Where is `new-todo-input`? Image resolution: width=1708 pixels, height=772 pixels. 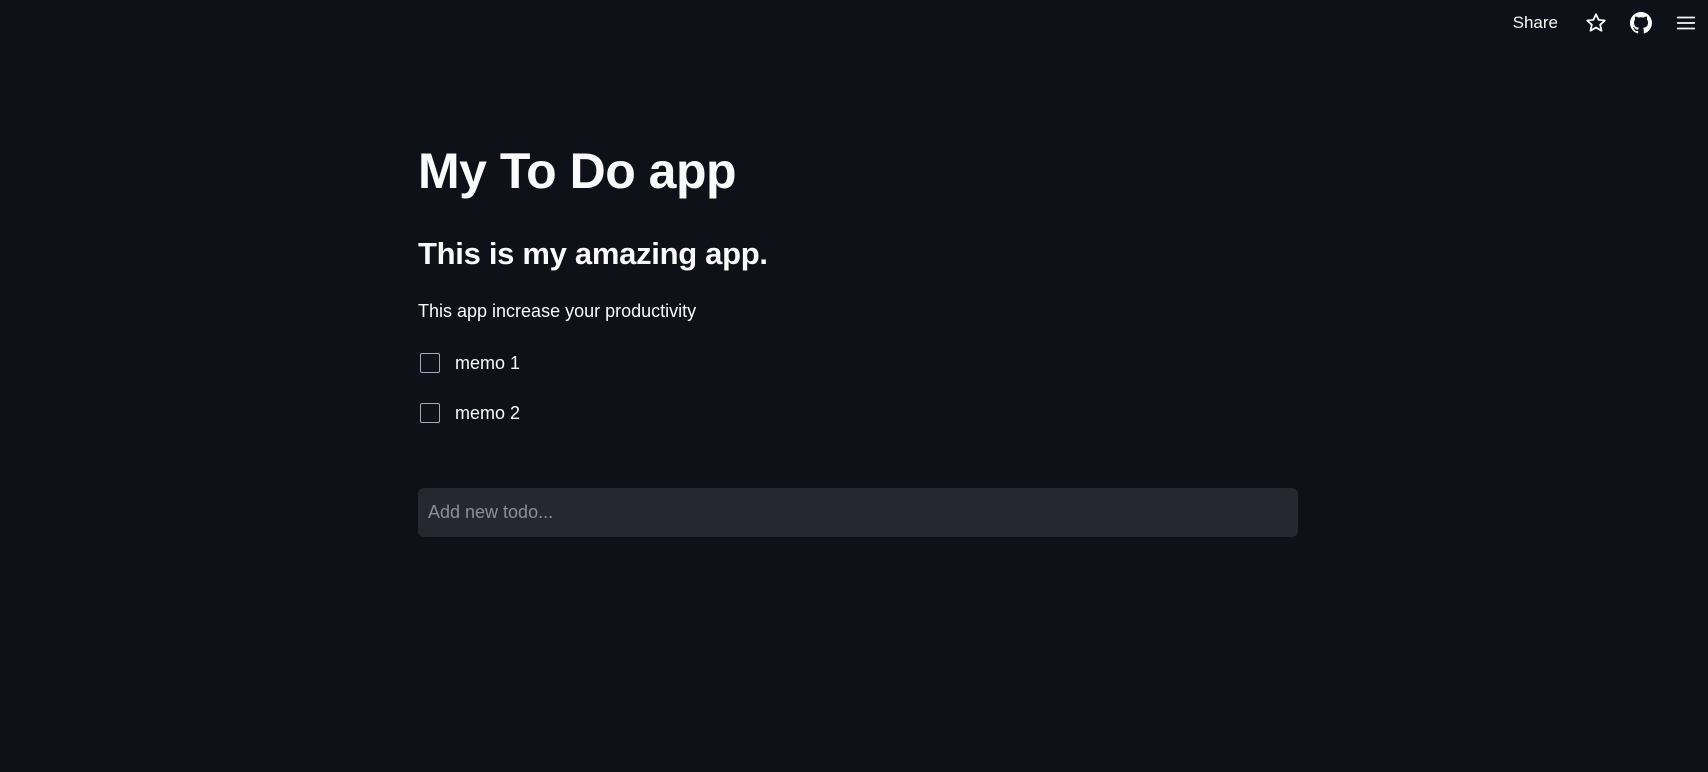
new-todo-input is located at coordinates (858, 512).